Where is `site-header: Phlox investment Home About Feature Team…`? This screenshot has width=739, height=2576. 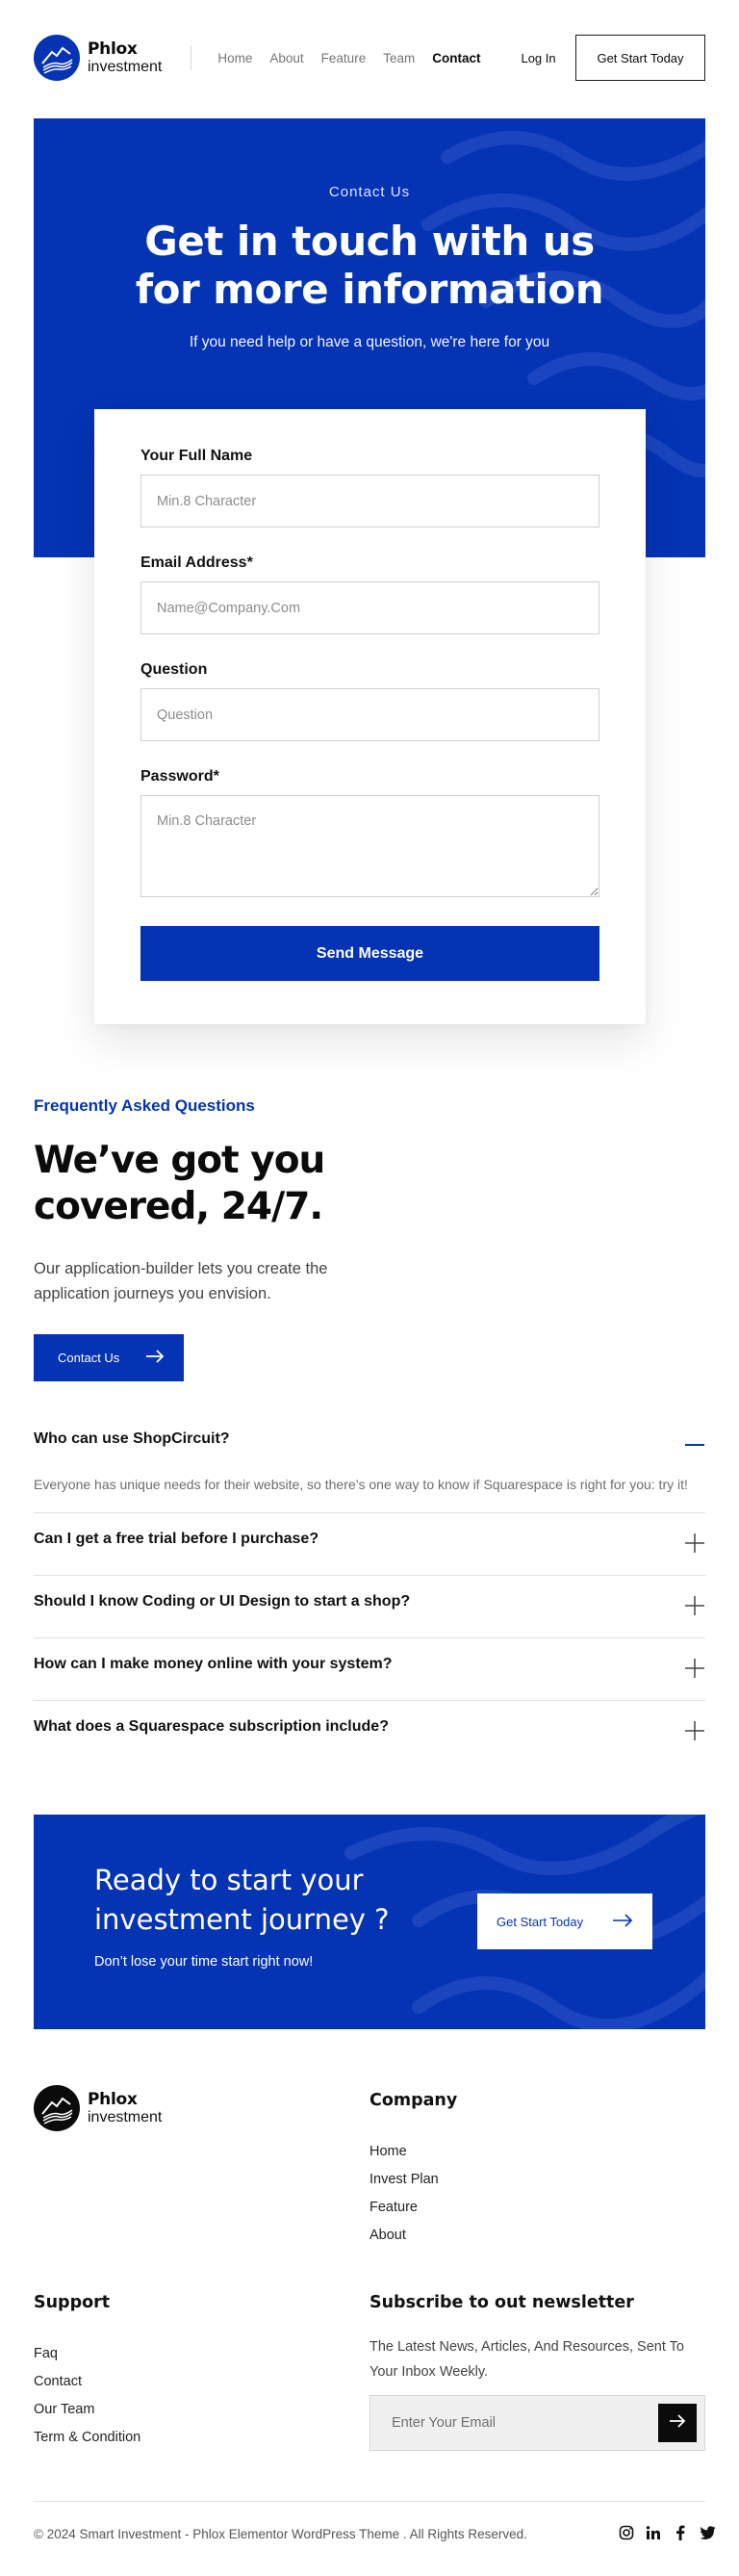
site-header: Phlox investment Home About Feature Team… is located at coordinates (369, 58).